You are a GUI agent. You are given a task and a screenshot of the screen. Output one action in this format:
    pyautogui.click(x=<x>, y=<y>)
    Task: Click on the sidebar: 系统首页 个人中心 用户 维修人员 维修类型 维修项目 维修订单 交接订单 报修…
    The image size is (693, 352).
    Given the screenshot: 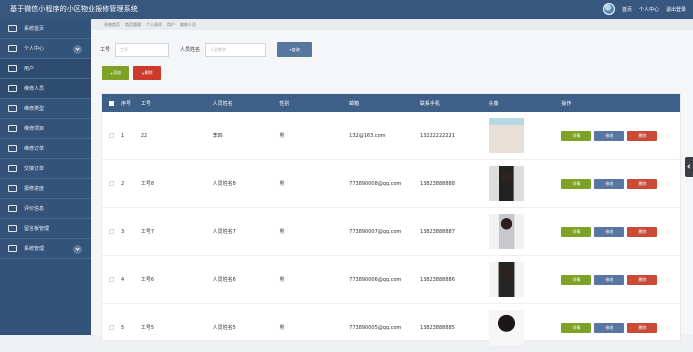 What is the action you would take?
    pyautogui.click(x=45, y=177)
    